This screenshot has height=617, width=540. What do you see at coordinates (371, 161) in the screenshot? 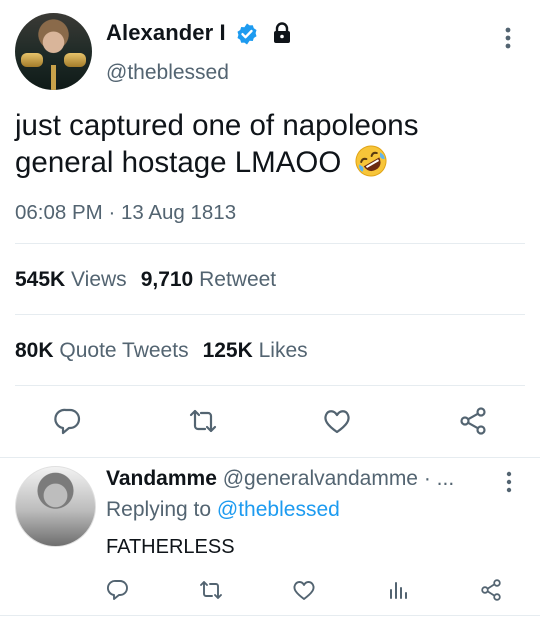
I see `rolling-laughing-emoji-icon` at bounding box center [371, 161].